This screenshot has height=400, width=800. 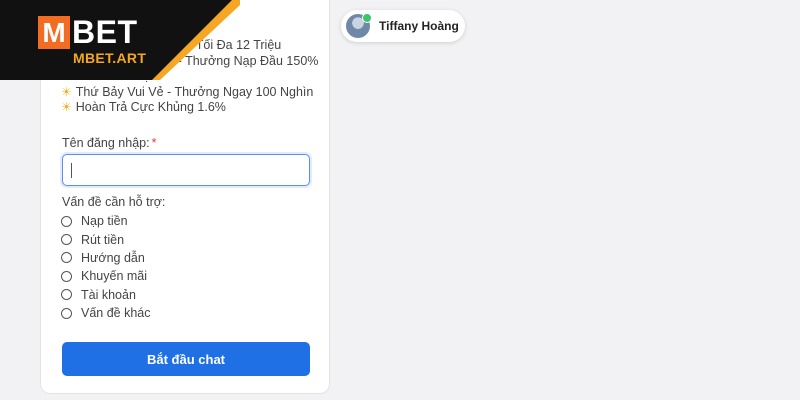 What do you see at coordinates (106, 295) in the screenshot?
I see `radio-option-account: Tài khoản` at bounding box center [106, 295].